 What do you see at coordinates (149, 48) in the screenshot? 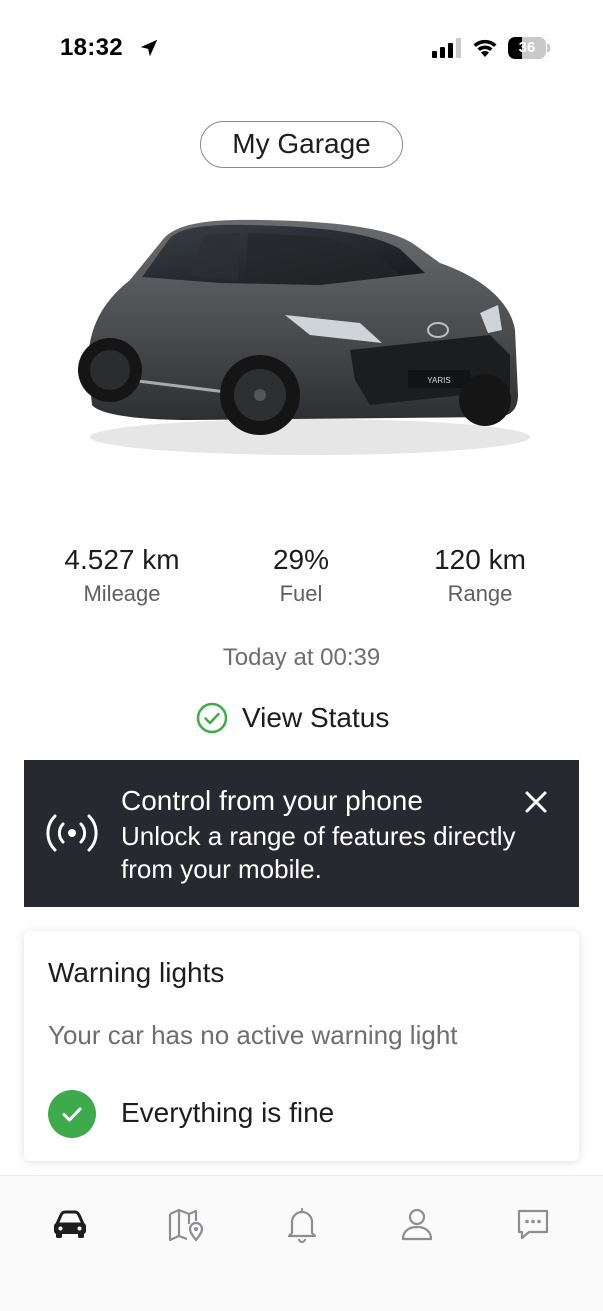
I see `location-arrow-icon` at bounding box center [149, 48].